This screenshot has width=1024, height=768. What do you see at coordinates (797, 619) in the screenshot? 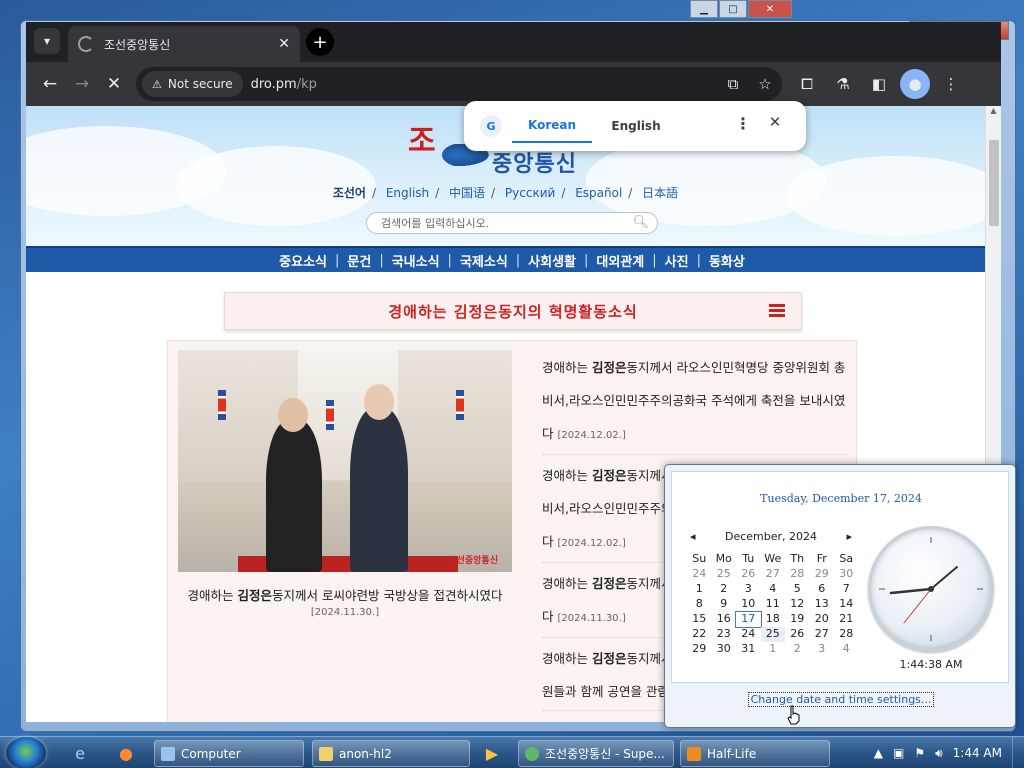
I see `calendar-day: 19` at bounding box center [797, 619].